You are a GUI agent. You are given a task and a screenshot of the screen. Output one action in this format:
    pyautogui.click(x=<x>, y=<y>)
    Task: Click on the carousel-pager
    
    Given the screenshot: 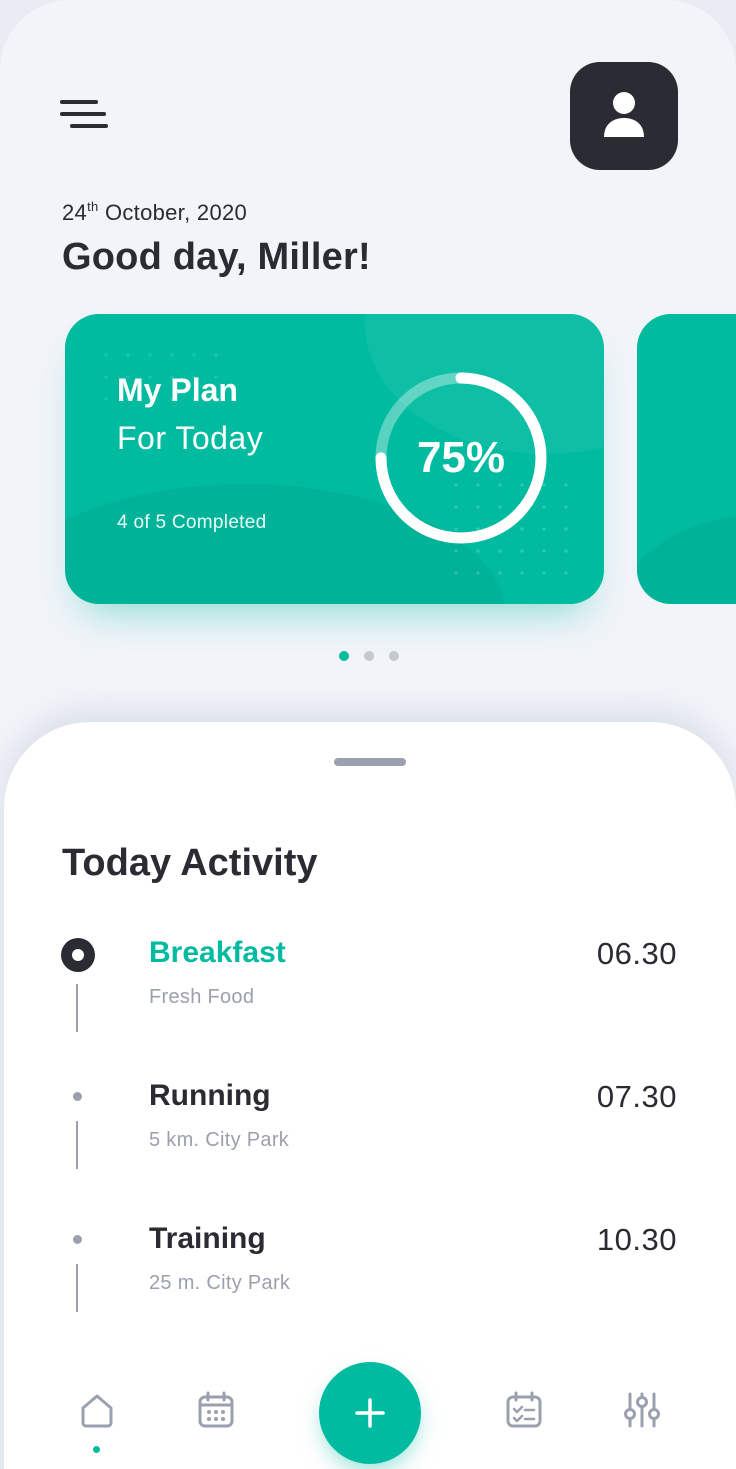 What is the action you would take?
    pyautogui.click(x=369, y=656)
    